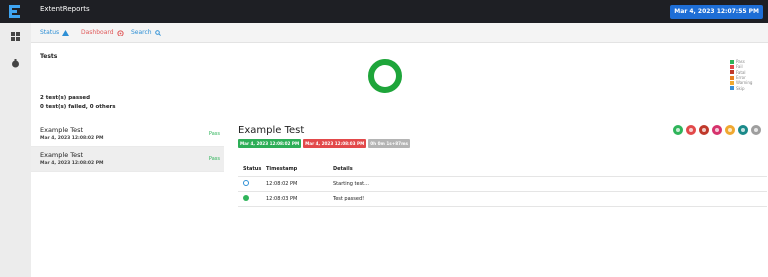  What do you see at coordinates (271, 130) in the screenshot?
I see `test-detail-title: Example Test` at bounding box center [271, 130].